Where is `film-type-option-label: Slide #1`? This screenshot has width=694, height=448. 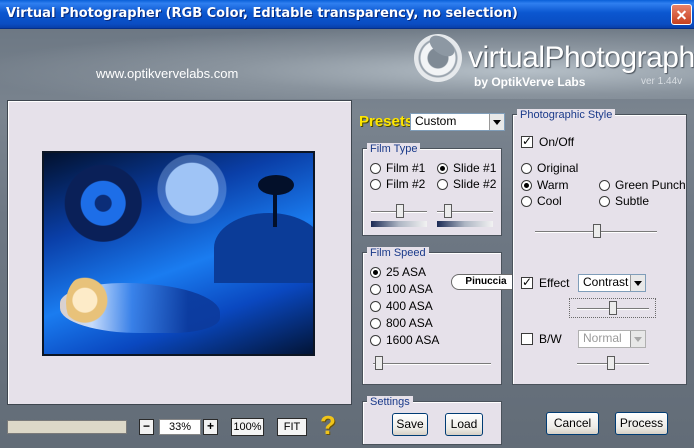
film-type-option-label: Slide #1 is located at coordinates (475, 168).